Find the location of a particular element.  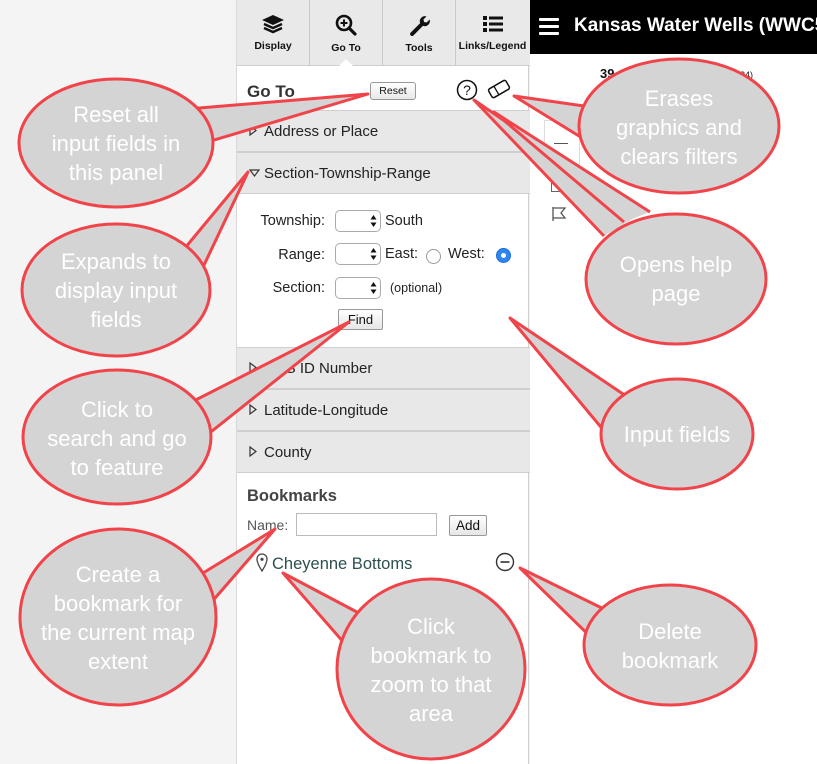

range-select is located at coordinates (358, 254).